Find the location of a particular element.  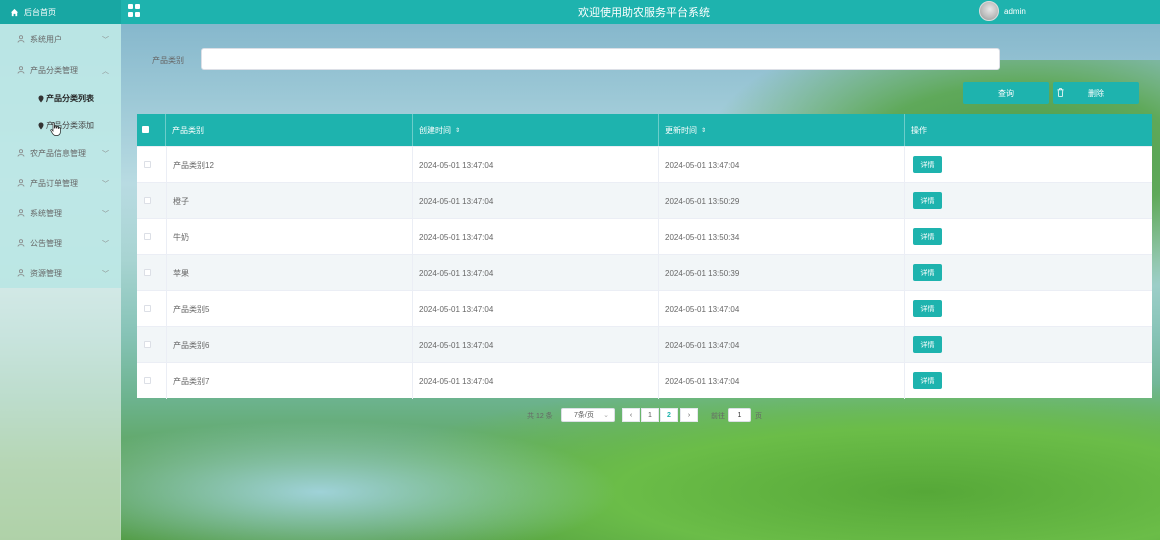

sidebar-subitem-label: 产品分类列表 is located at coordinates (70, 98).